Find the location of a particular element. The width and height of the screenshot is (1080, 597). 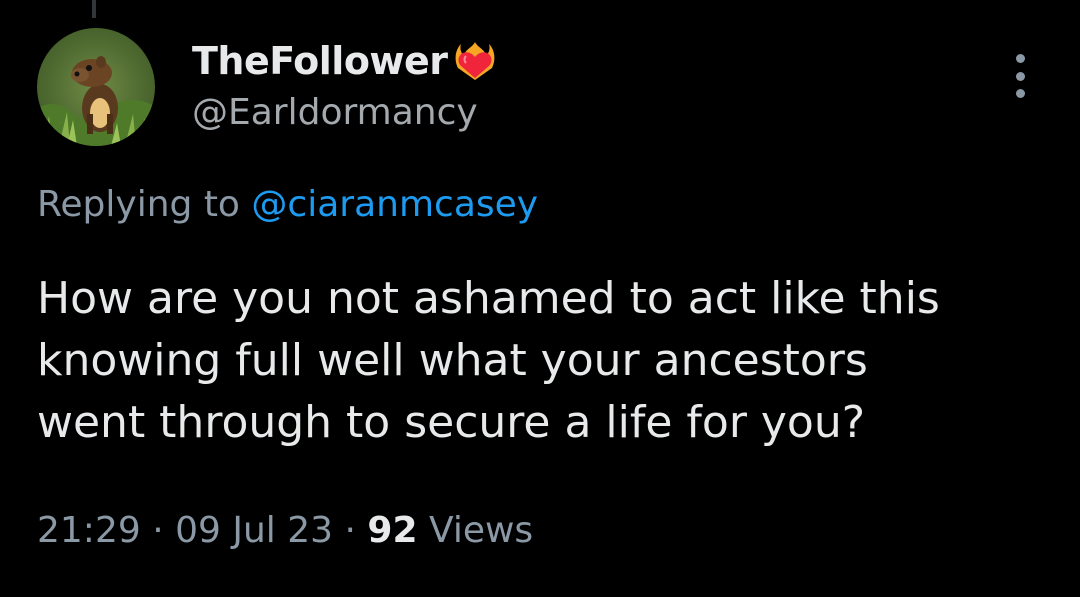

tweet-text-line: knowing full well what your ancestors is located at coordinates (452, 360).